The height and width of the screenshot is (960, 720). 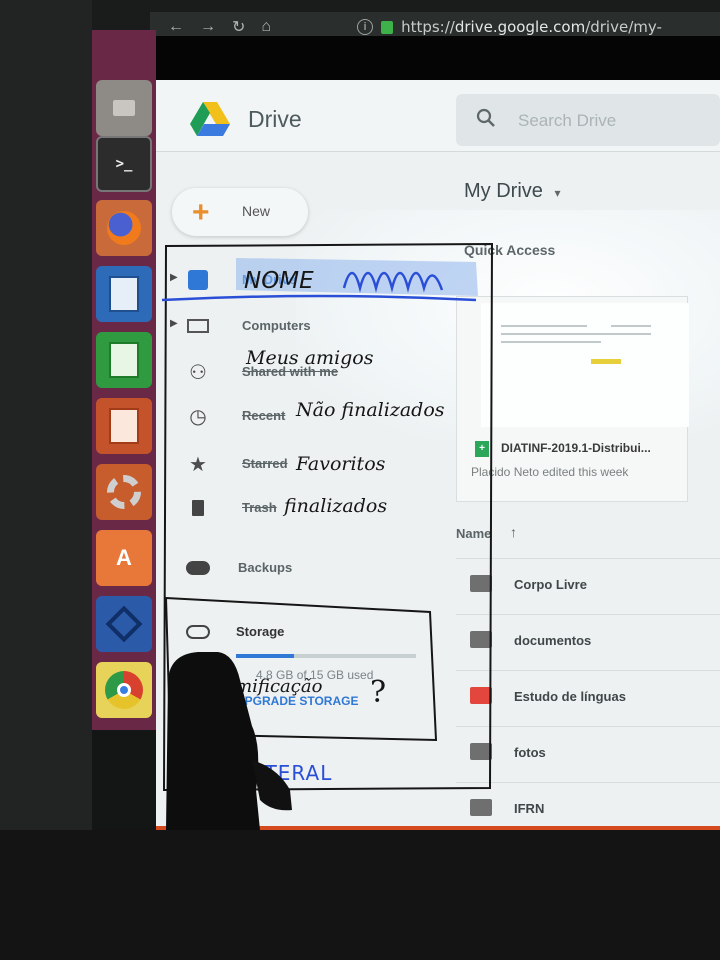 I want to click on home-icon: ⌂, so click(x=266, y=27).